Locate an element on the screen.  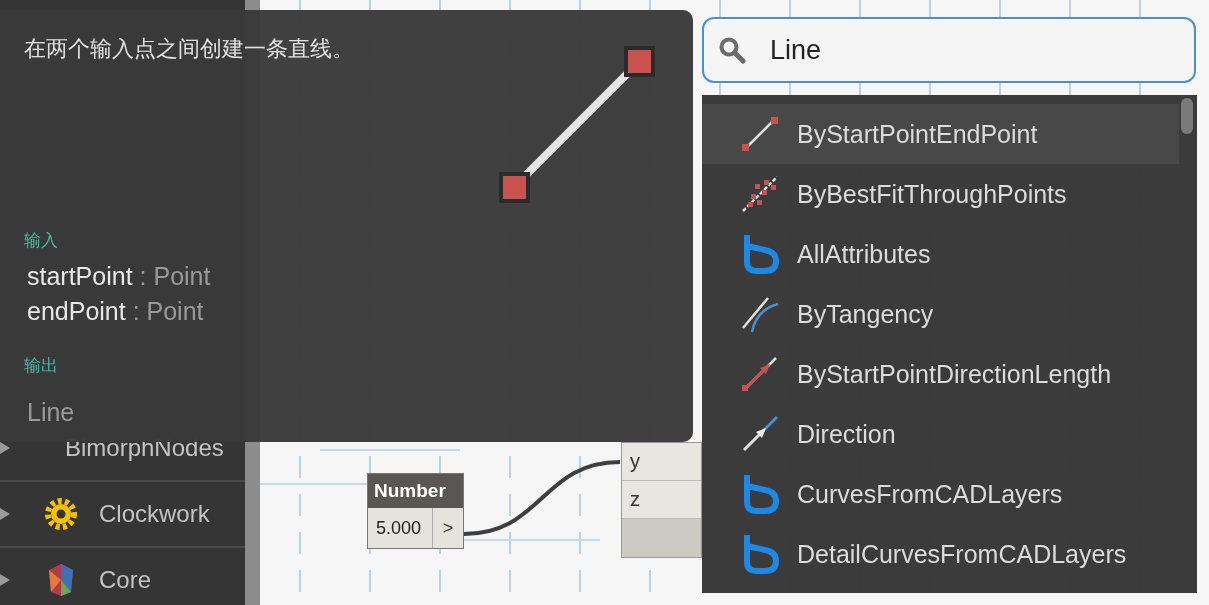
input-parameter: startPoint : Point is located at coordinates (118, 276).